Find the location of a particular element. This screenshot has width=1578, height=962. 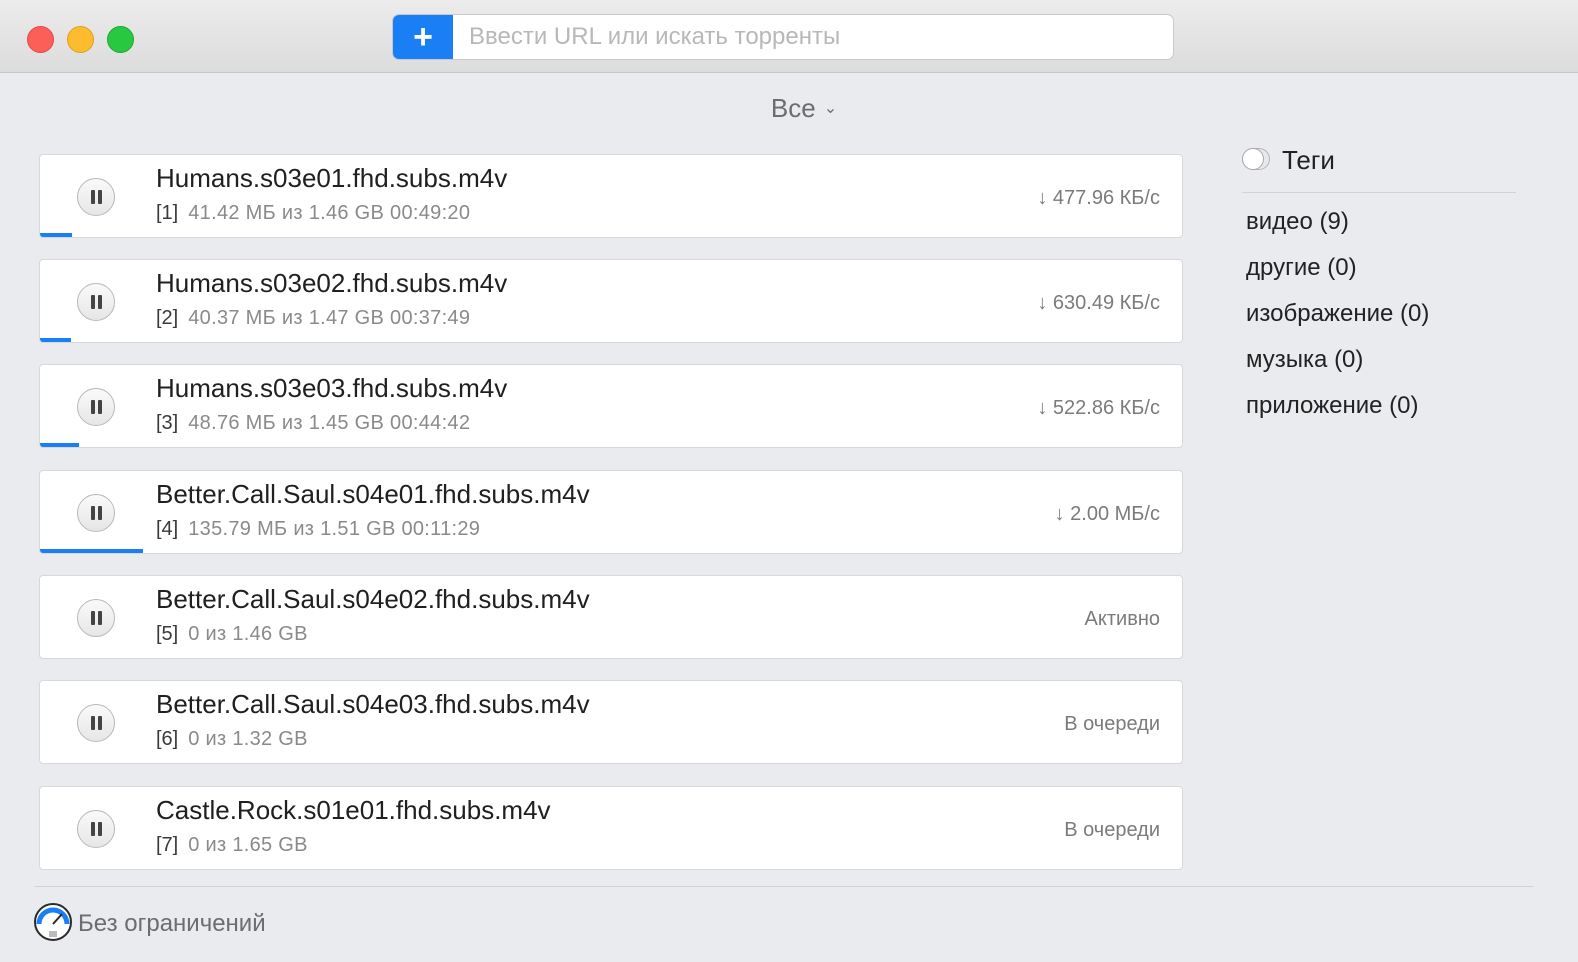

torrent-index: [5] is located at coordinates (167, 634).